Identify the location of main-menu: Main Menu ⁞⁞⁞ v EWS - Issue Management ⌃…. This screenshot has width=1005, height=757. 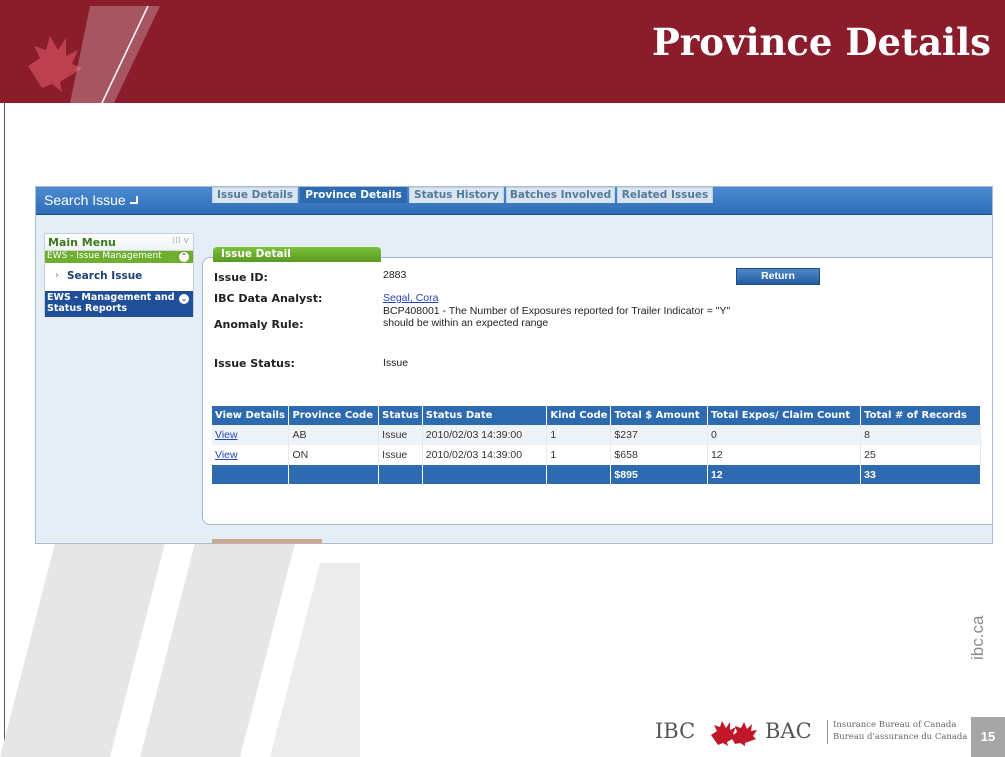
(119, 275).